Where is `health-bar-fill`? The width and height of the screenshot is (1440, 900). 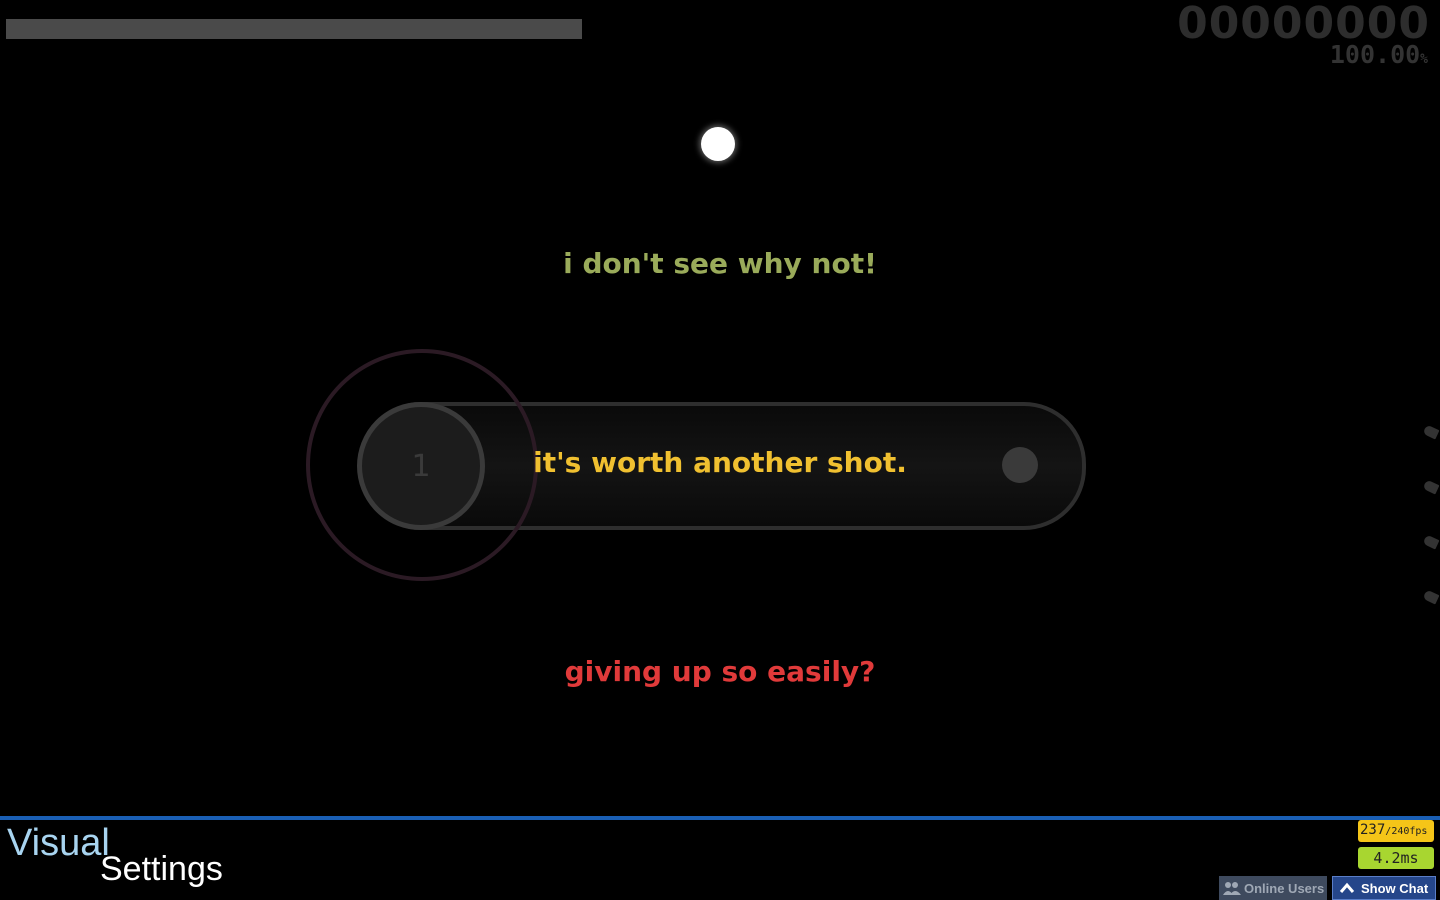
health-bar-fill is located at coordinates (294, 29).